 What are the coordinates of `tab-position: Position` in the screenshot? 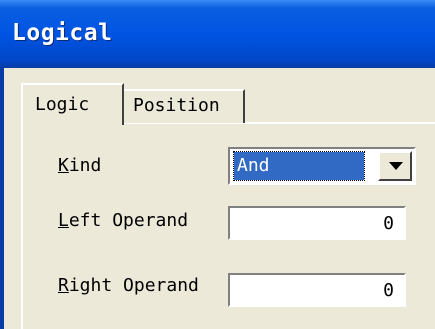 It's located at (184, 106).